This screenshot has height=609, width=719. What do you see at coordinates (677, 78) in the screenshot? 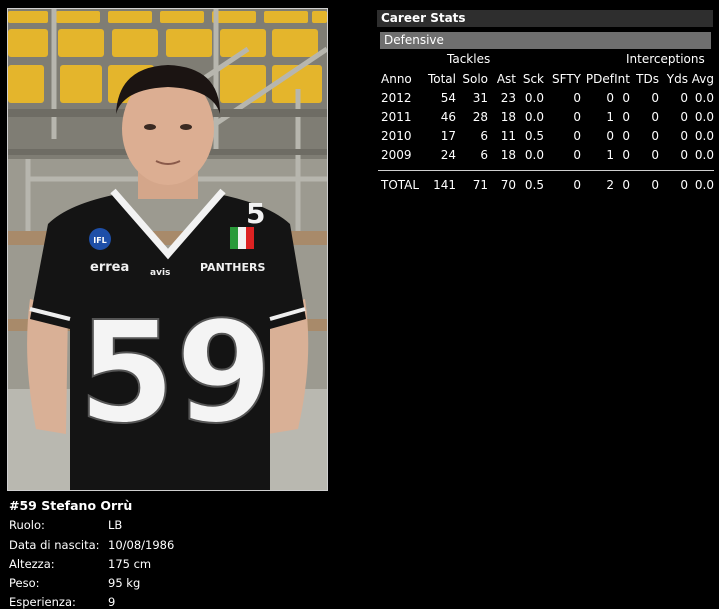
I see `column-header: Yds` at bounding box center [677, 78].